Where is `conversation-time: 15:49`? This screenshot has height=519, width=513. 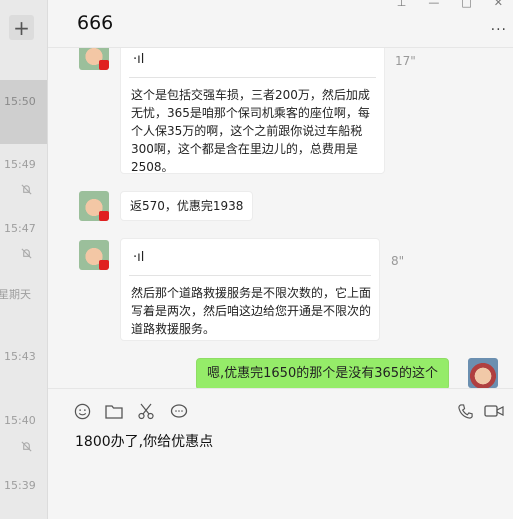 conversation-time: 15:49 is located at coordinates (20, 164).